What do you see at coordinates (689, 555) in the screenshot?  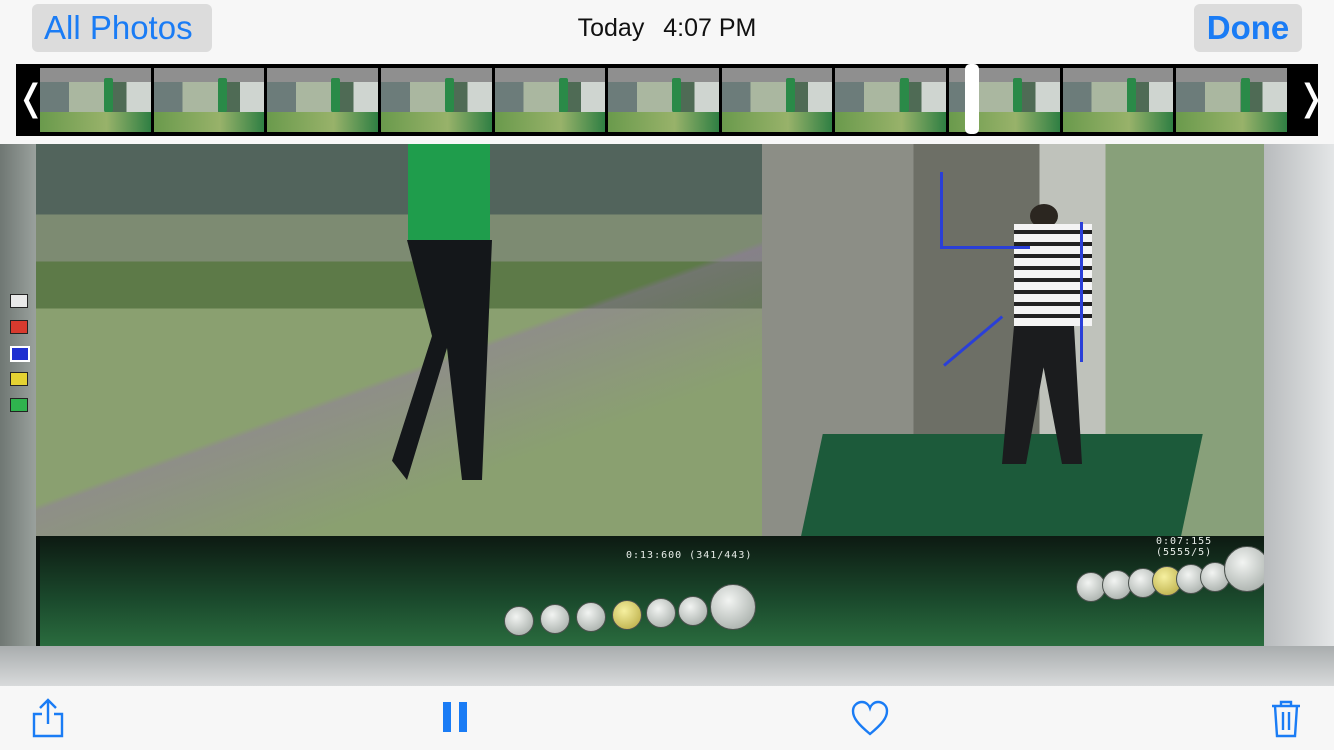 I see `left-timecode: 0:13:600 (341/443)` at bounding box center [689, 555].